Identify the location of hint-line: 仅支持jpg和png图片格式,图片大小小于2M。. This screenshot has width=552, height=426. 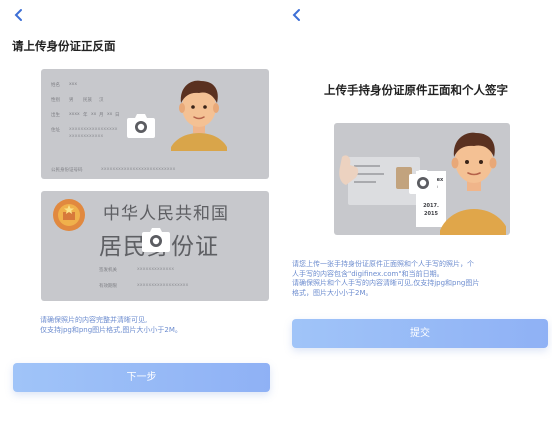
(111, 329).